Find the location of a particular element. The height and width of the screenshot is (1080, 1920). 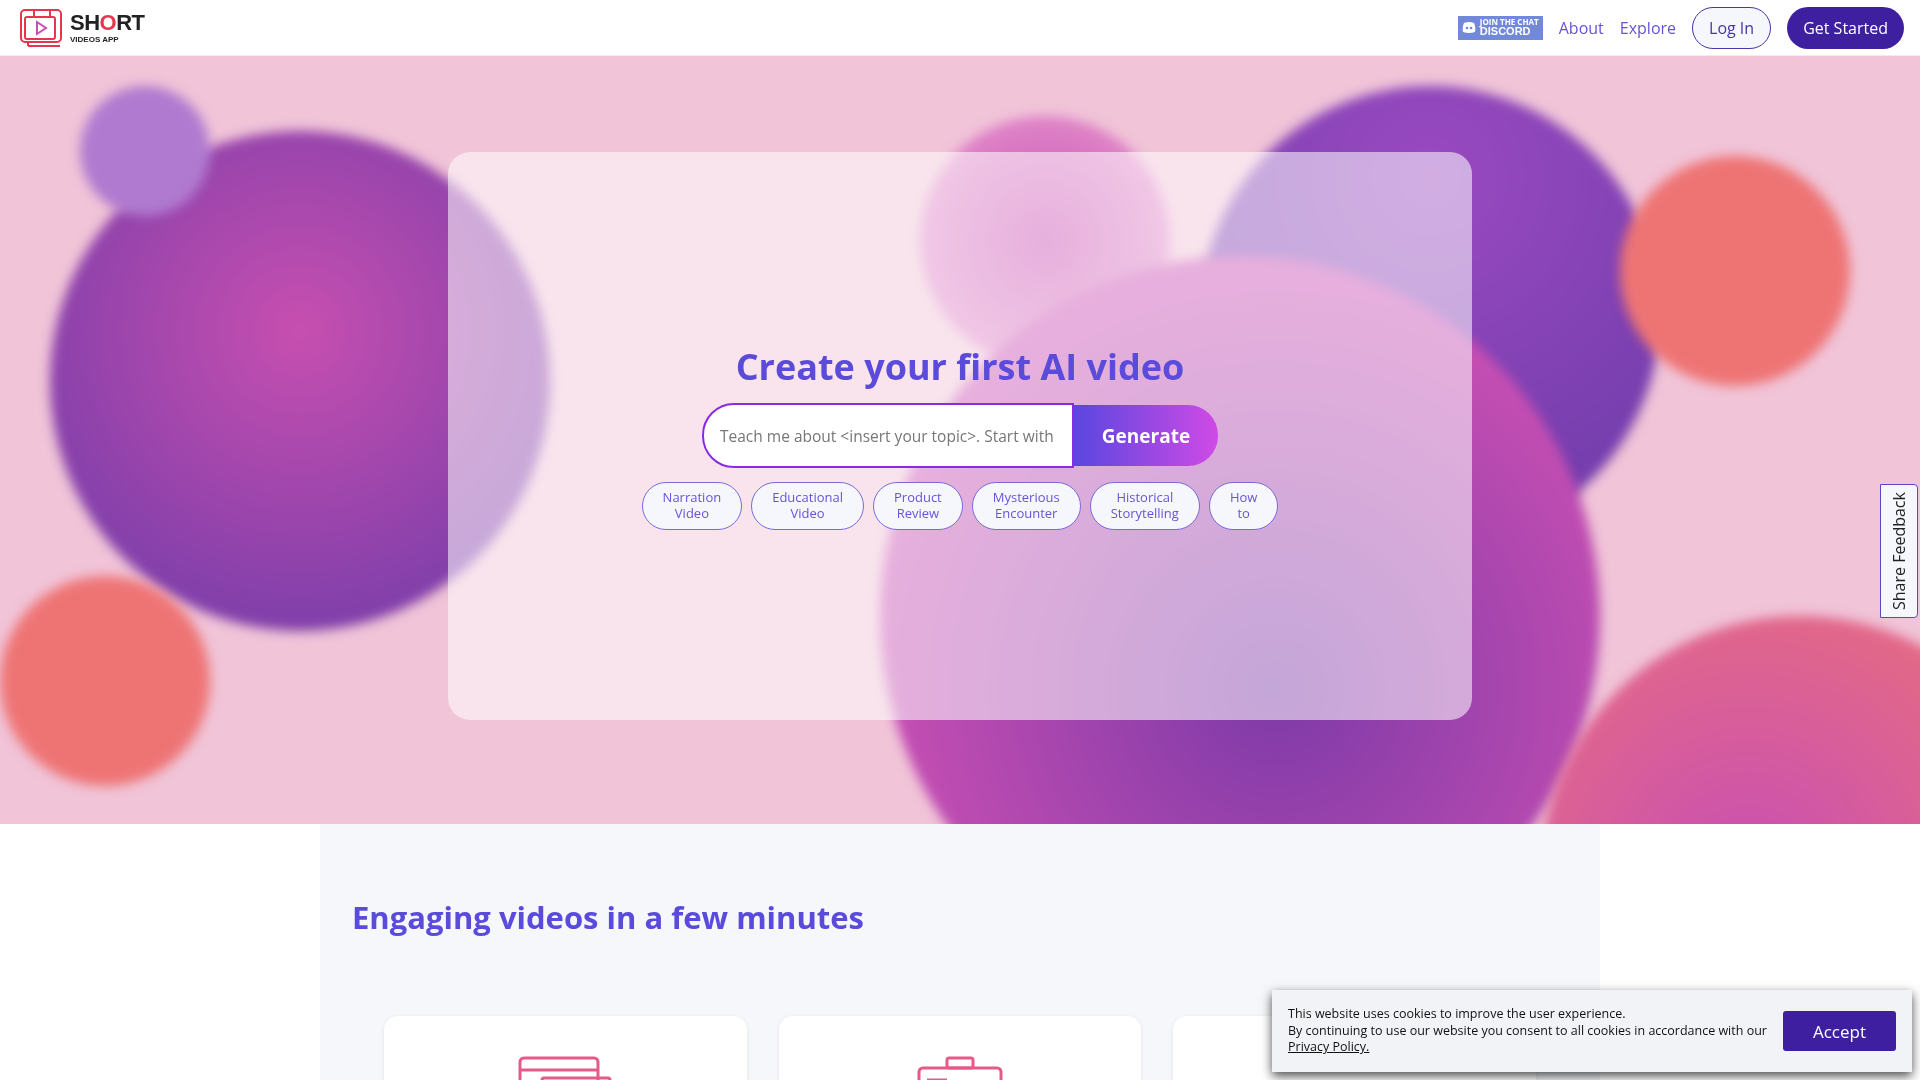

template-chip: Historical Storytelling is located at coordinates (1144, 506).